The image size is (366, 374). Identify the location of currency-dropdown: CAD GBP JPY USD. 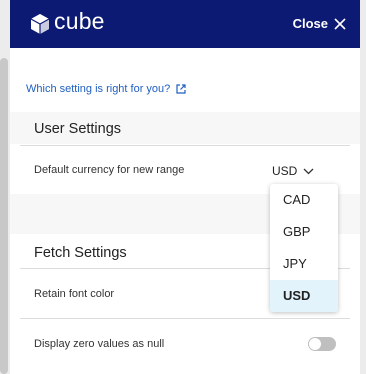
(304, 248).